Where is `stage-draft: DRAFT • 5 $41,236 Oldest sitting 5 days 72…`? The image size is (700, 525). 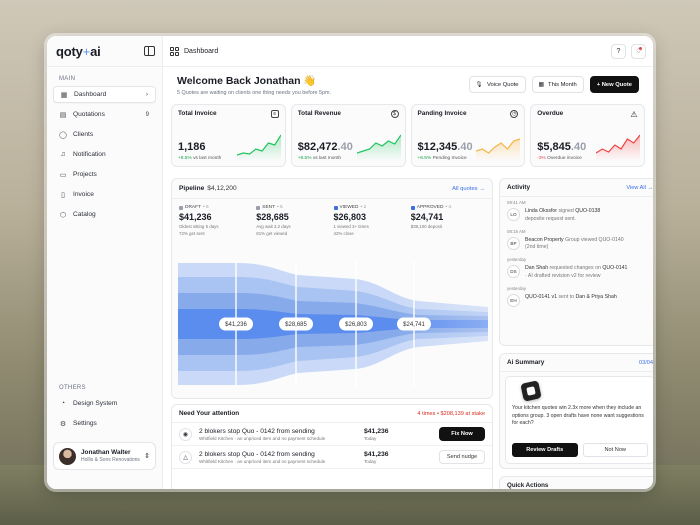
stage-draft: DRAFT • 5 $41,236 Oldest sitting 5 days 72… is located at coordinates (214, 221).